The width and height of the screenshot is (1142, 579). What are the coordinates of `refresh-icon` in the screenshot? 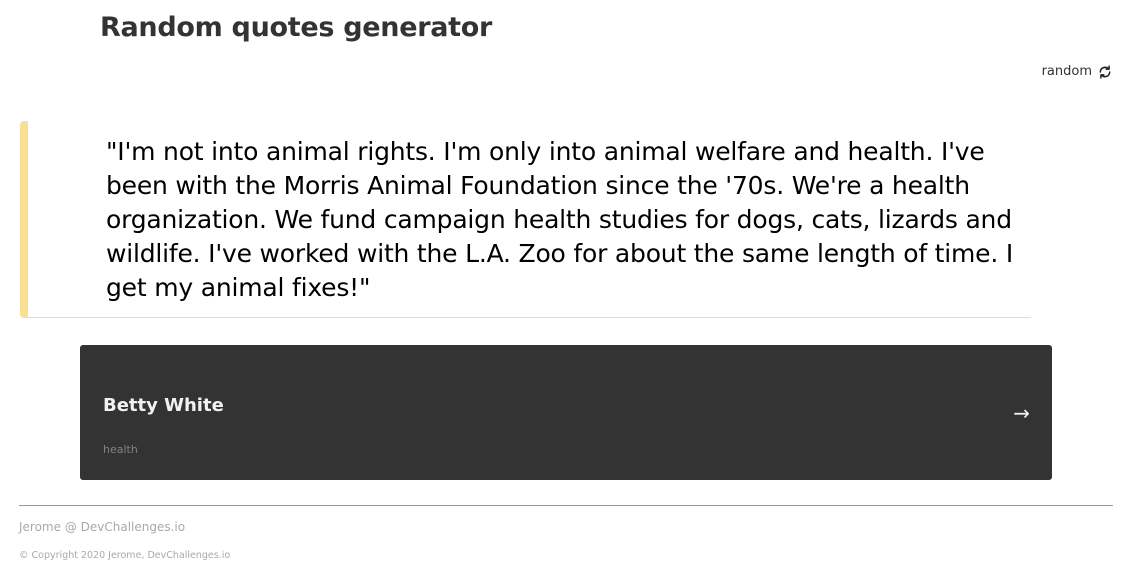 It's located at (1105, 71).